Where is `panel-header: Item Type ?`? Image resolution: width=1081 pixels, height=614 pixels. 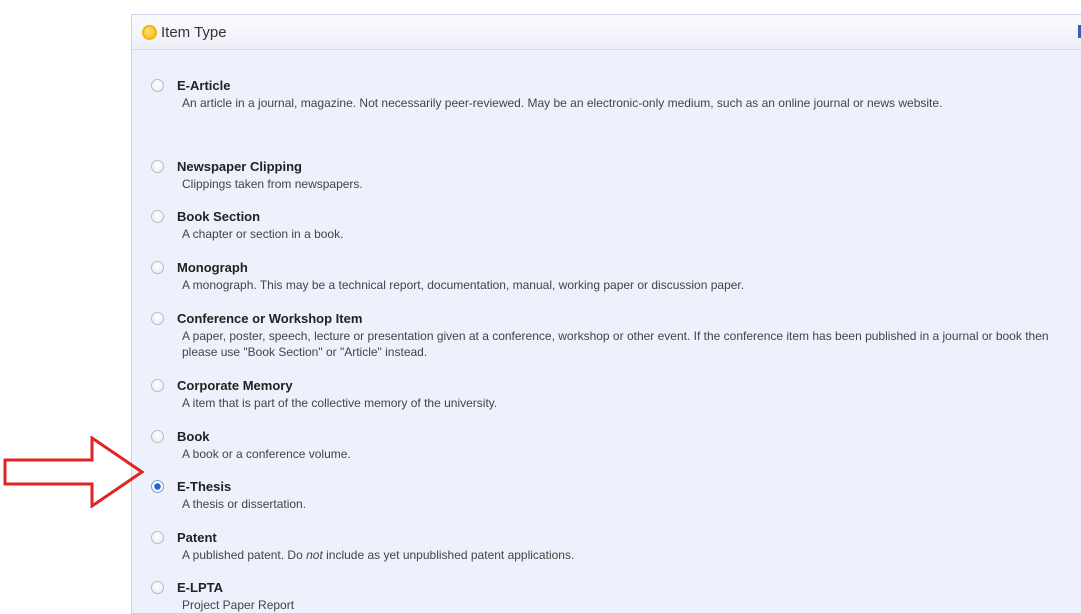
panel-header: Item Type ? is located at coordinates (606, 32).